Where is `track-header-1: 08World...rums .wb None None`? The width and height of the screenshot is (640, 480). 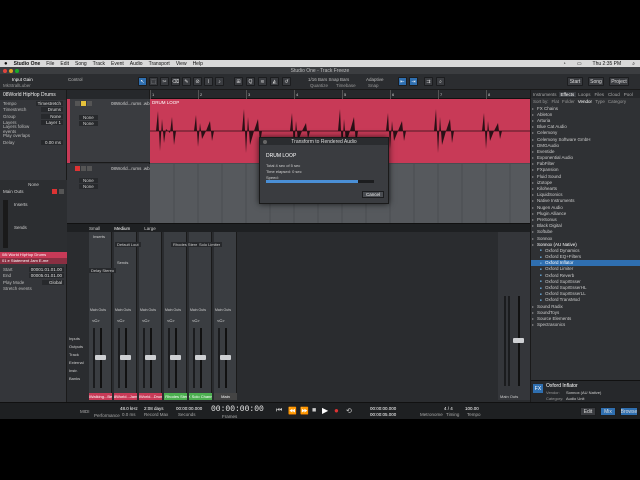 track-header-1: 08World...rums .wb None None is located at coordinates (108, 131).